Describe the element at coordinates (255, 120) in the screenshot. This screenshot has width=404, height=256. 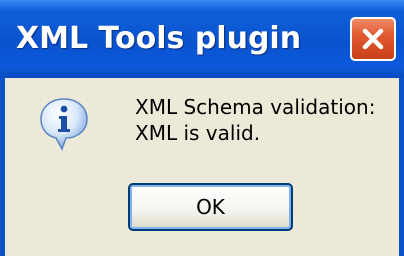
I see `message-text: XML Schema validation: XML is valid.` at that location.